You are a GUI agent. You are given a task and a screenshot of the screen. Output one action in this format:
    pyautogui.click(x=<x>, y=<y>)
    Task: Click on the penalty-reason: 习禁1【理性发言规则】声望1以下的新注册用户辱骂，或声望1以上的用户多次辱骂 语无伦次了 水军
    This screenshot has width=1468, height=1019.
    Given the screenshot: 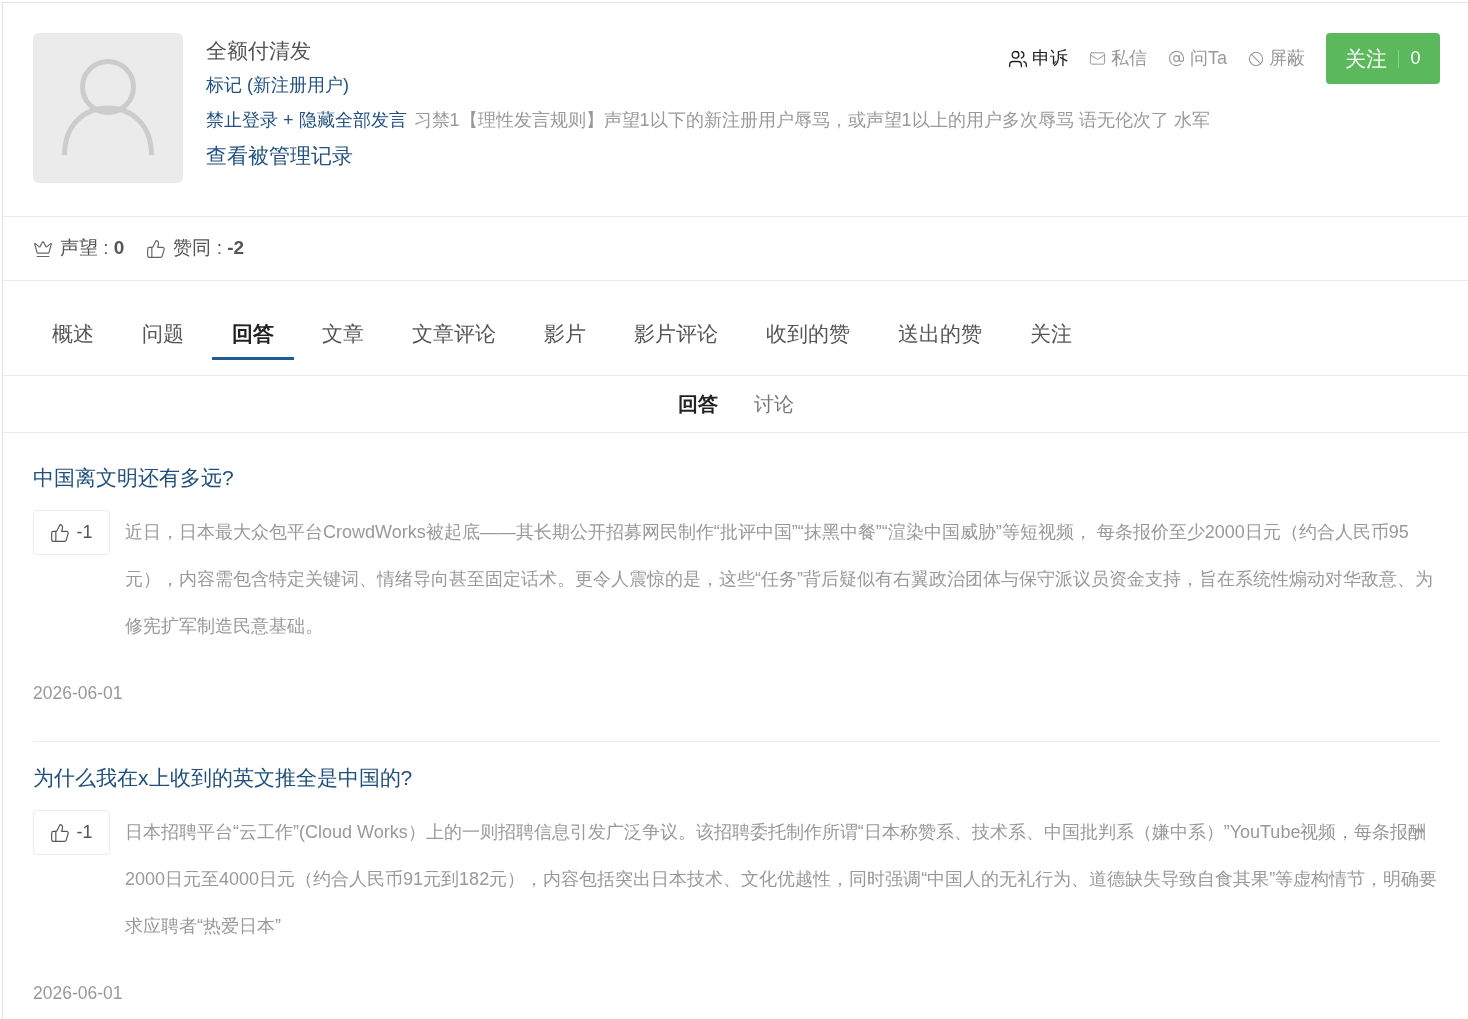 What is the action you would take?
    pyautogui.click(x=811, y=120)
    